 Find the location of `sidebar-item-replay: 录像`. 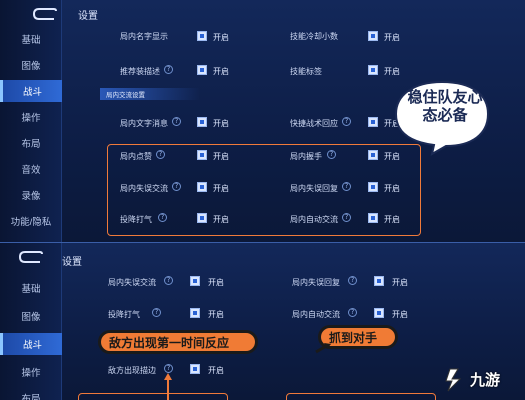

sidebar-item-replay: 录像 is located at coordinates (31, 195).